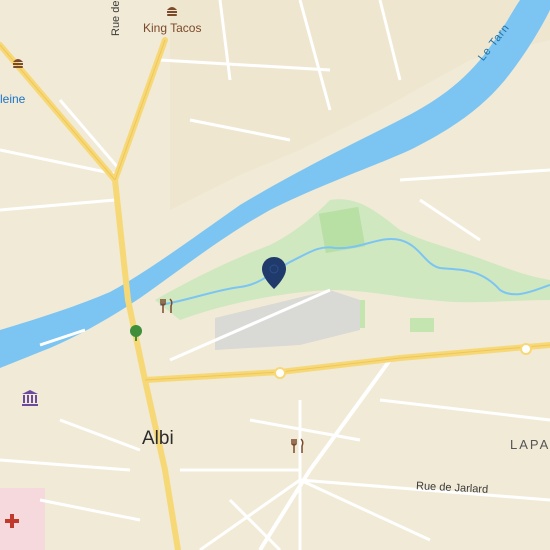 The width and height of the screenshot is (550, 550). I want to click on place-label-partial: leine, so click(12, 99).